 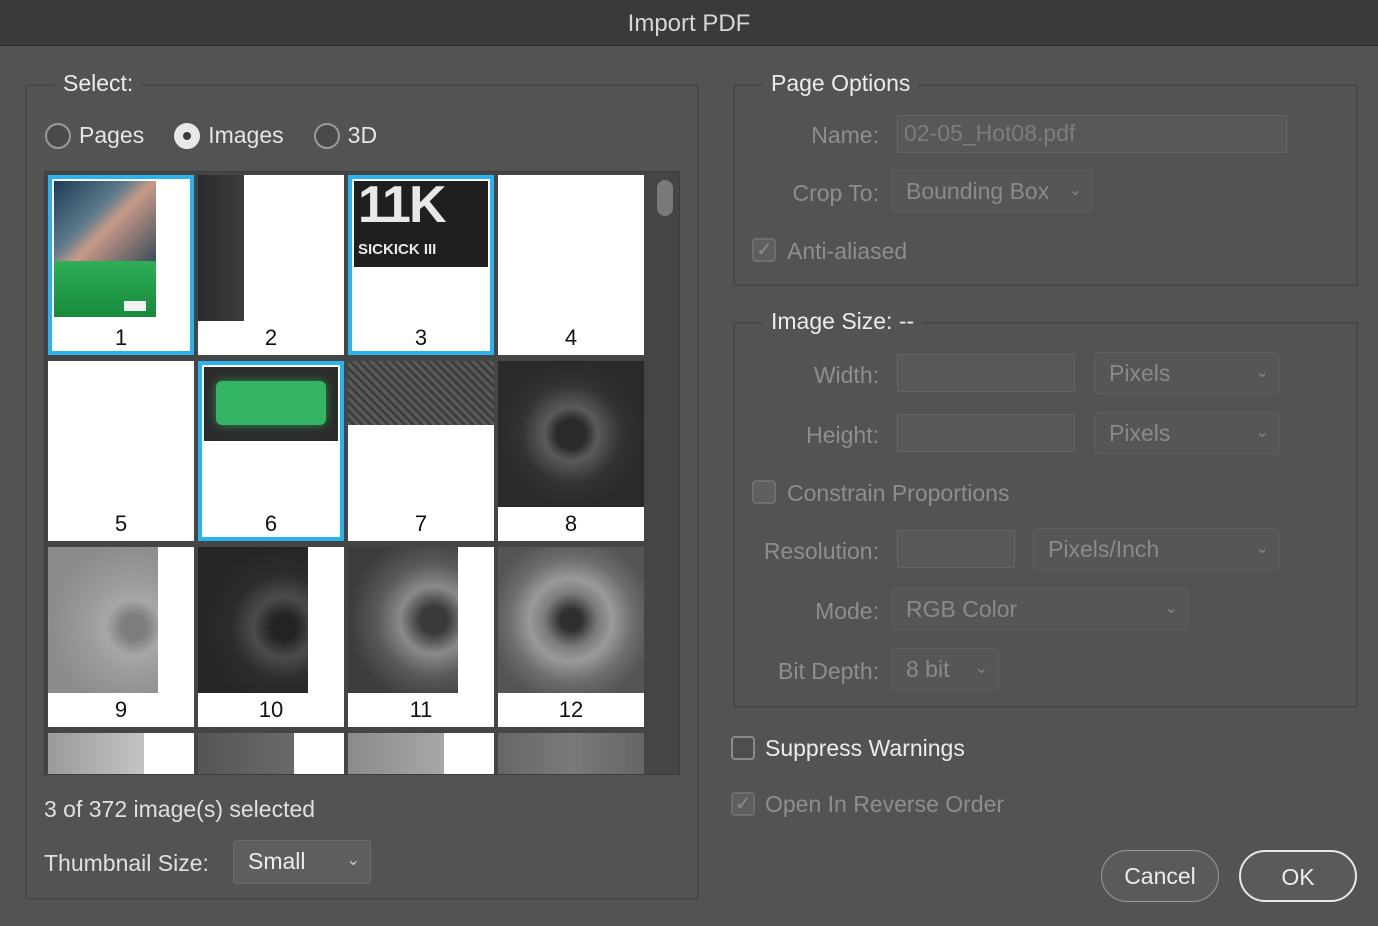 What do you see at coordinates (121, 337) in the screenshot?
I see `thumbnail-1-number: 1` at bounding box center [121, 337].